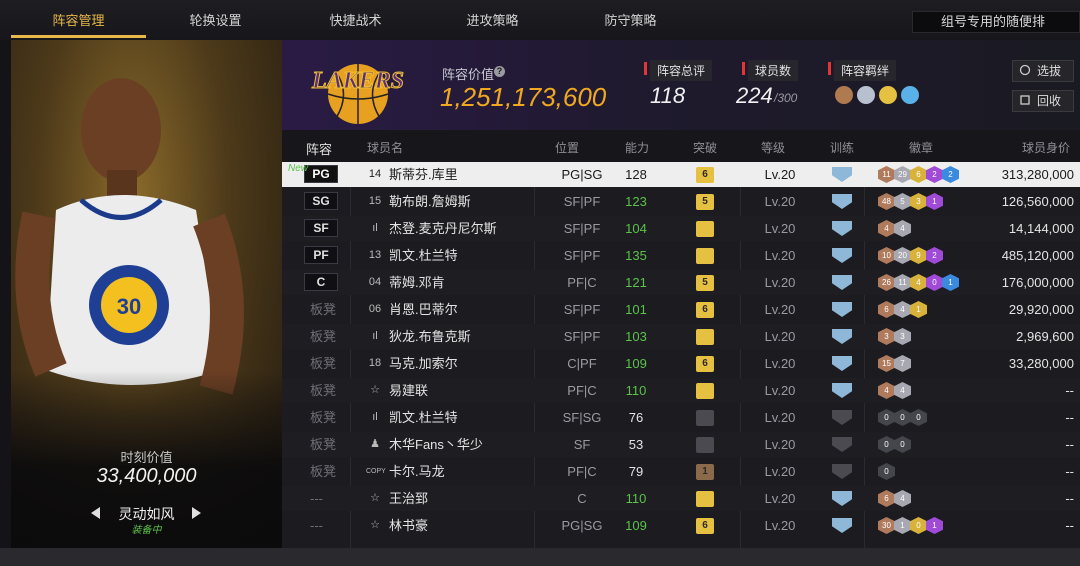 The image size is (1080, 566). Describe the element at coordinates (375, 201) in the screenshot. I see `jersey-number-icon: 15` at that location.